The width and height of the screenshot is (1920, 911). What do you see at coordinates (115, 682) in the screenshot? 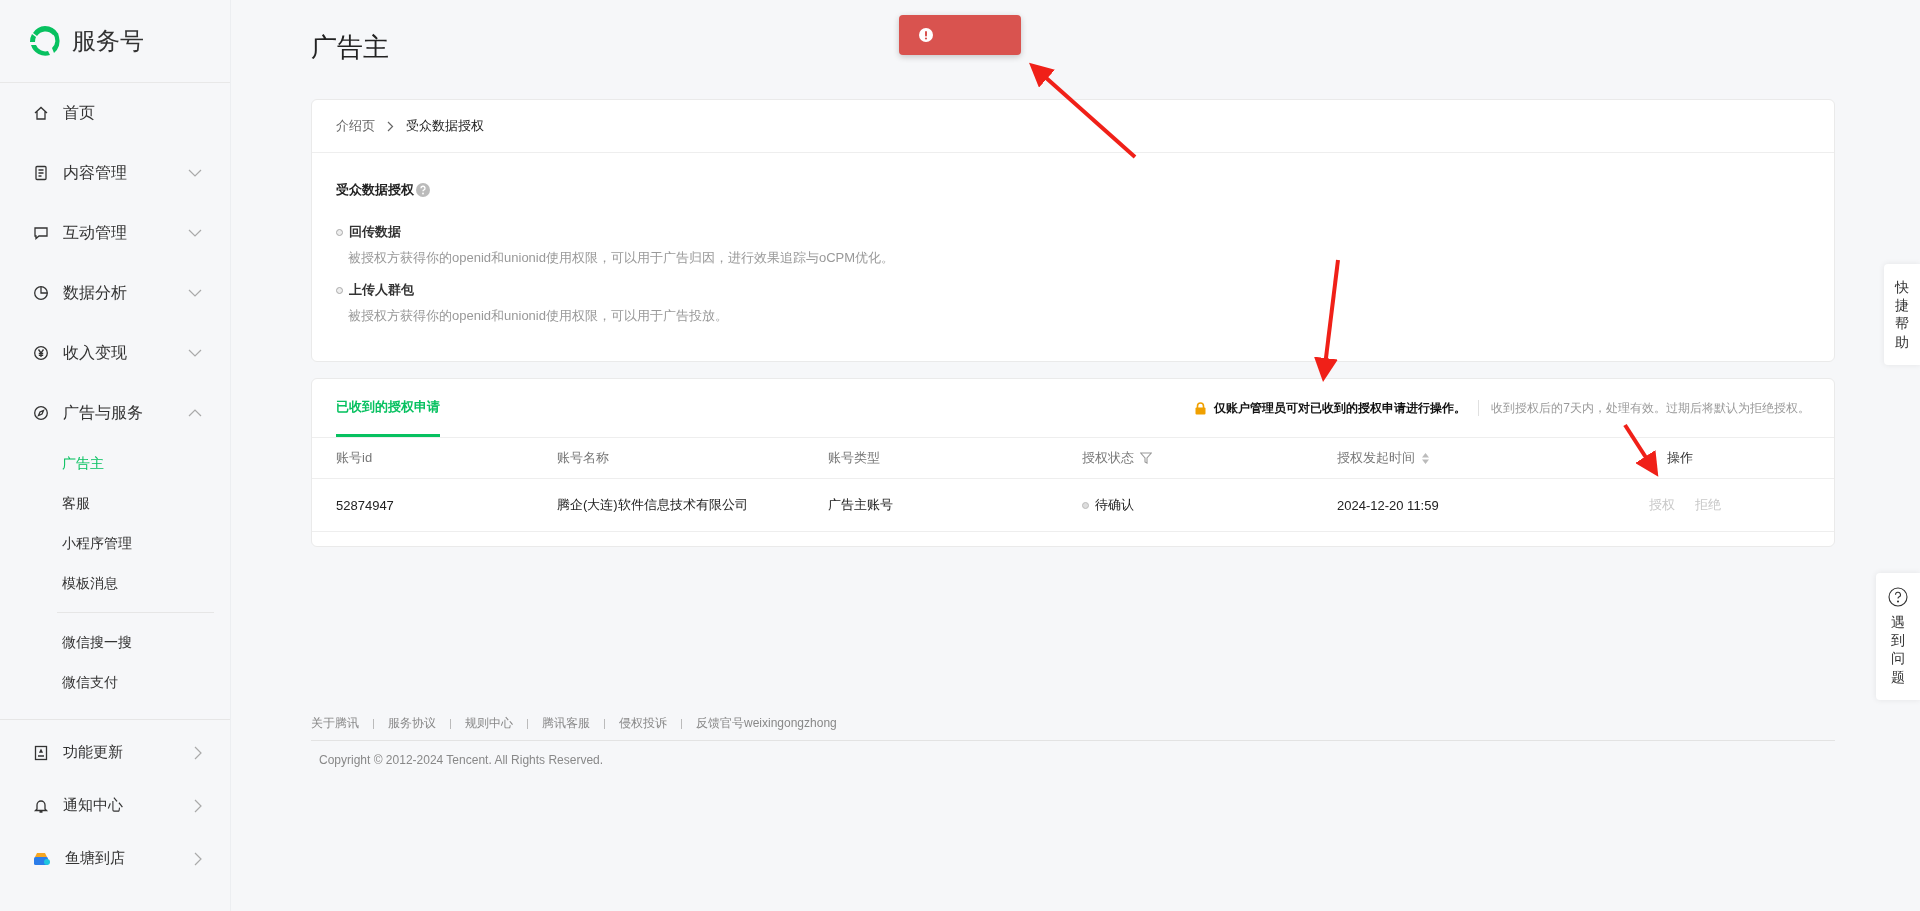
I see `nav-subitem: 微信支付` at bounding box center [115, 682].